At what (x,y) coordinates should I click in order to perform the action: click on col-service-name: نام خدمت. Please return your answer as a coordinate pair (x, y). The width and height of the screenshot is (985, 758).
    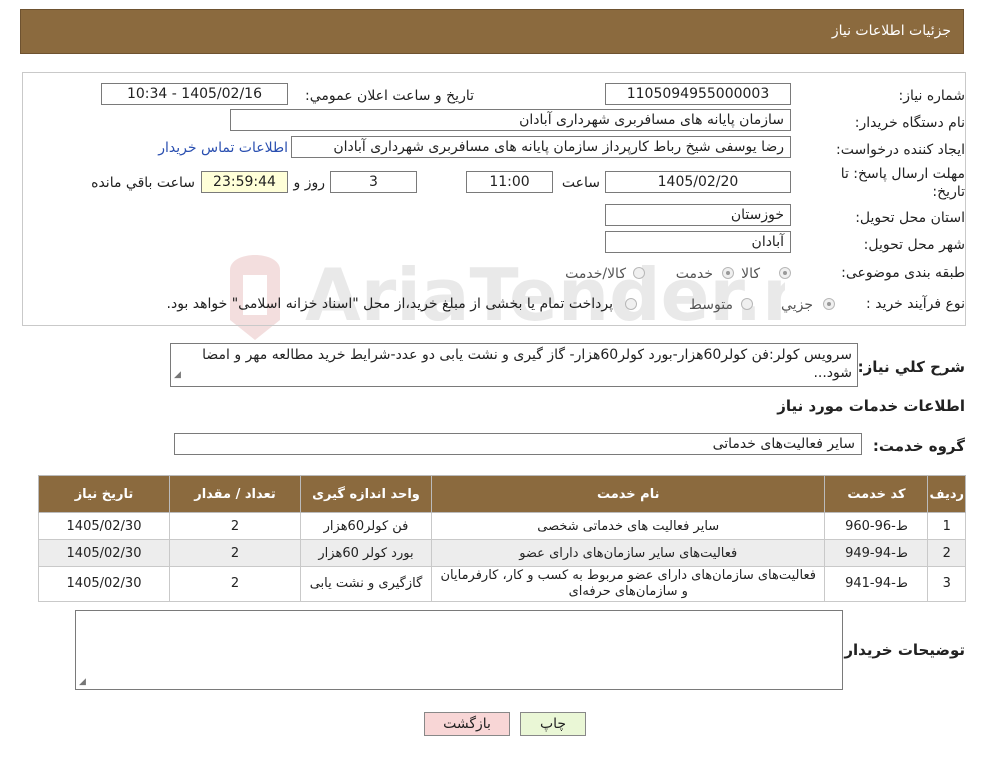
    Looking at the image, I should click on (628, 494).